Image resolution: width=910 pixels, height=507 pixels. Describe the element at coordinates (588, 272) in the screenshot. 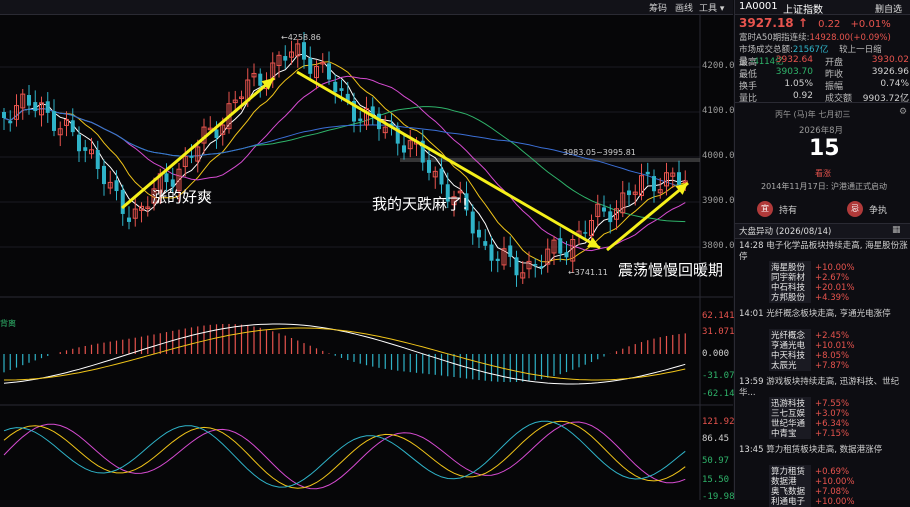

I see `low-price-label: ←3741.11` at that location.